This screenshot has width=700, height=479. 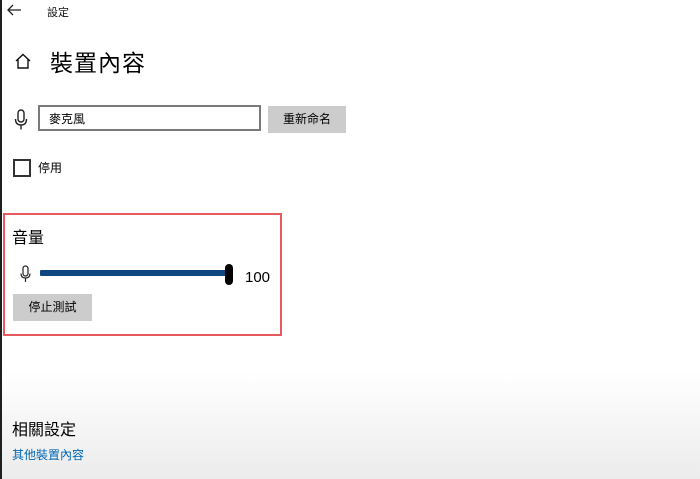 What do you see at coordinates (98, 64) in the screenshot?
I see `page-title: 裝置內容` at bounding box center [98, 64].